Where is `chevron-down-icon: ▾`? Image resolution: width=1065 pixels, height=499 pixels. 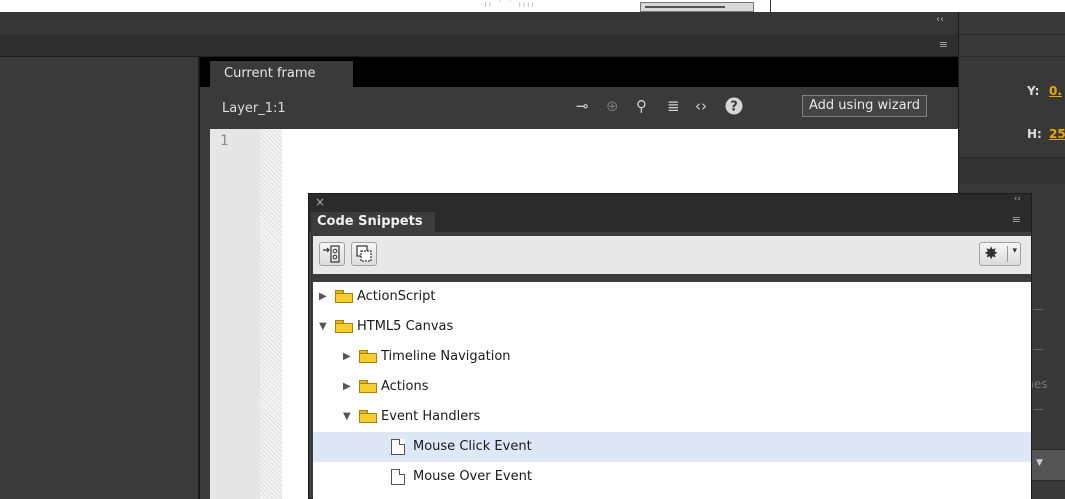
chevron-down-icon: ▾ is located at coordinates (1014, 251).